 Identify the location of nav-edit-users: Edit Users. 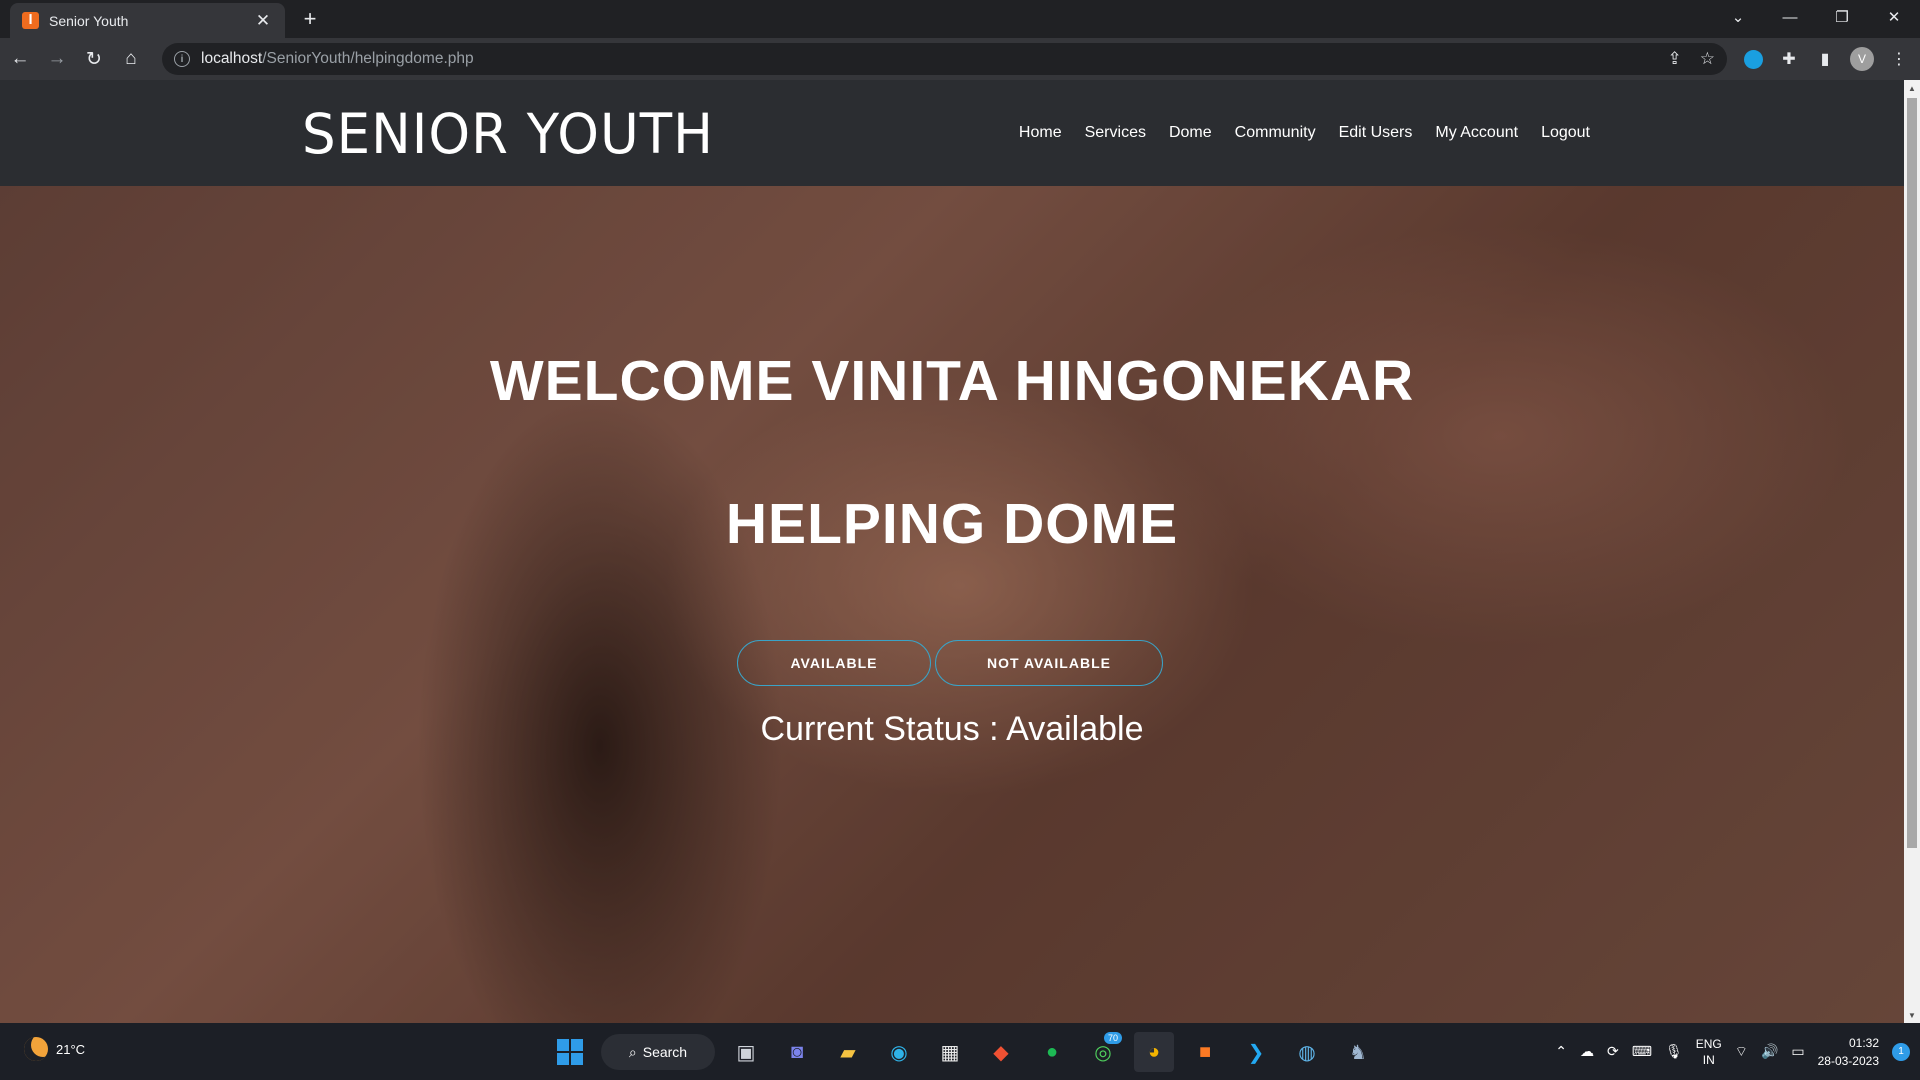
(1376, 133).